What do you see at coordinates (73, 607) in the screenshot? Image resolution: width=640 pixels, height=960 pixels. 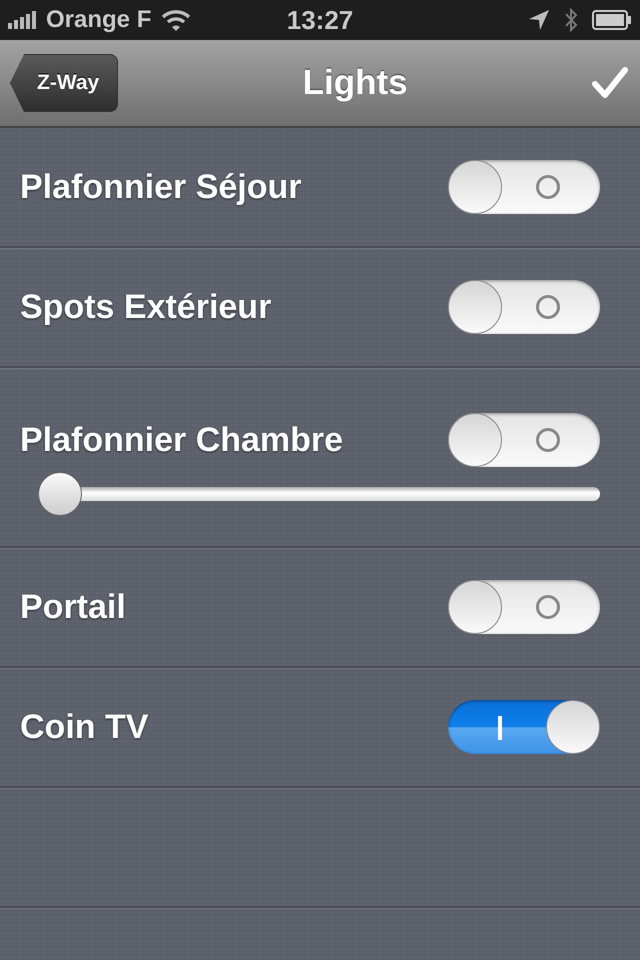 I see `light-label: Portail` at bounding box center [73, 607].